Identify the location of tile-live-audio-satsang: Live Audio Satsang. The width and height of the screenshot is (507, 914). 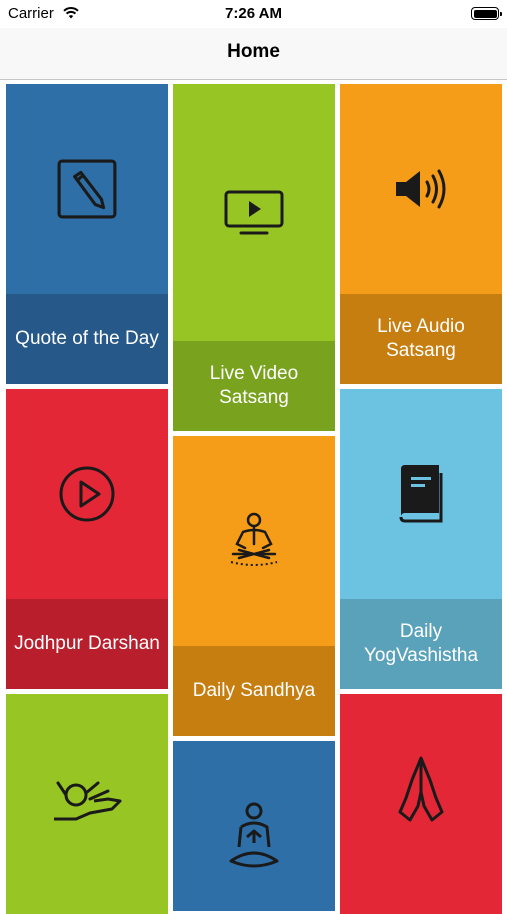
(421, 234).